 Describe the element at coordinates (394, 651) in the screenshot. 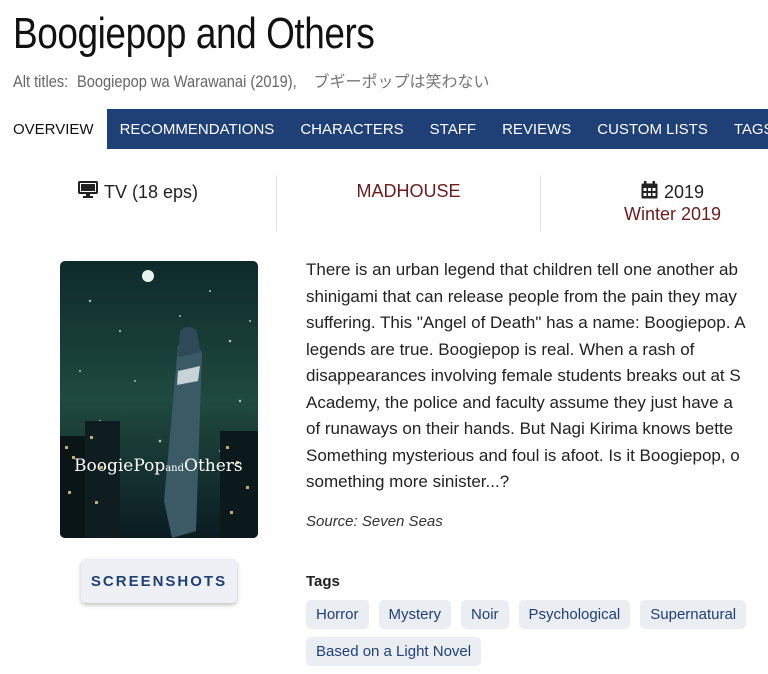

I see `tag-based-on-light-novel: Based on a Light Novel` at that location.